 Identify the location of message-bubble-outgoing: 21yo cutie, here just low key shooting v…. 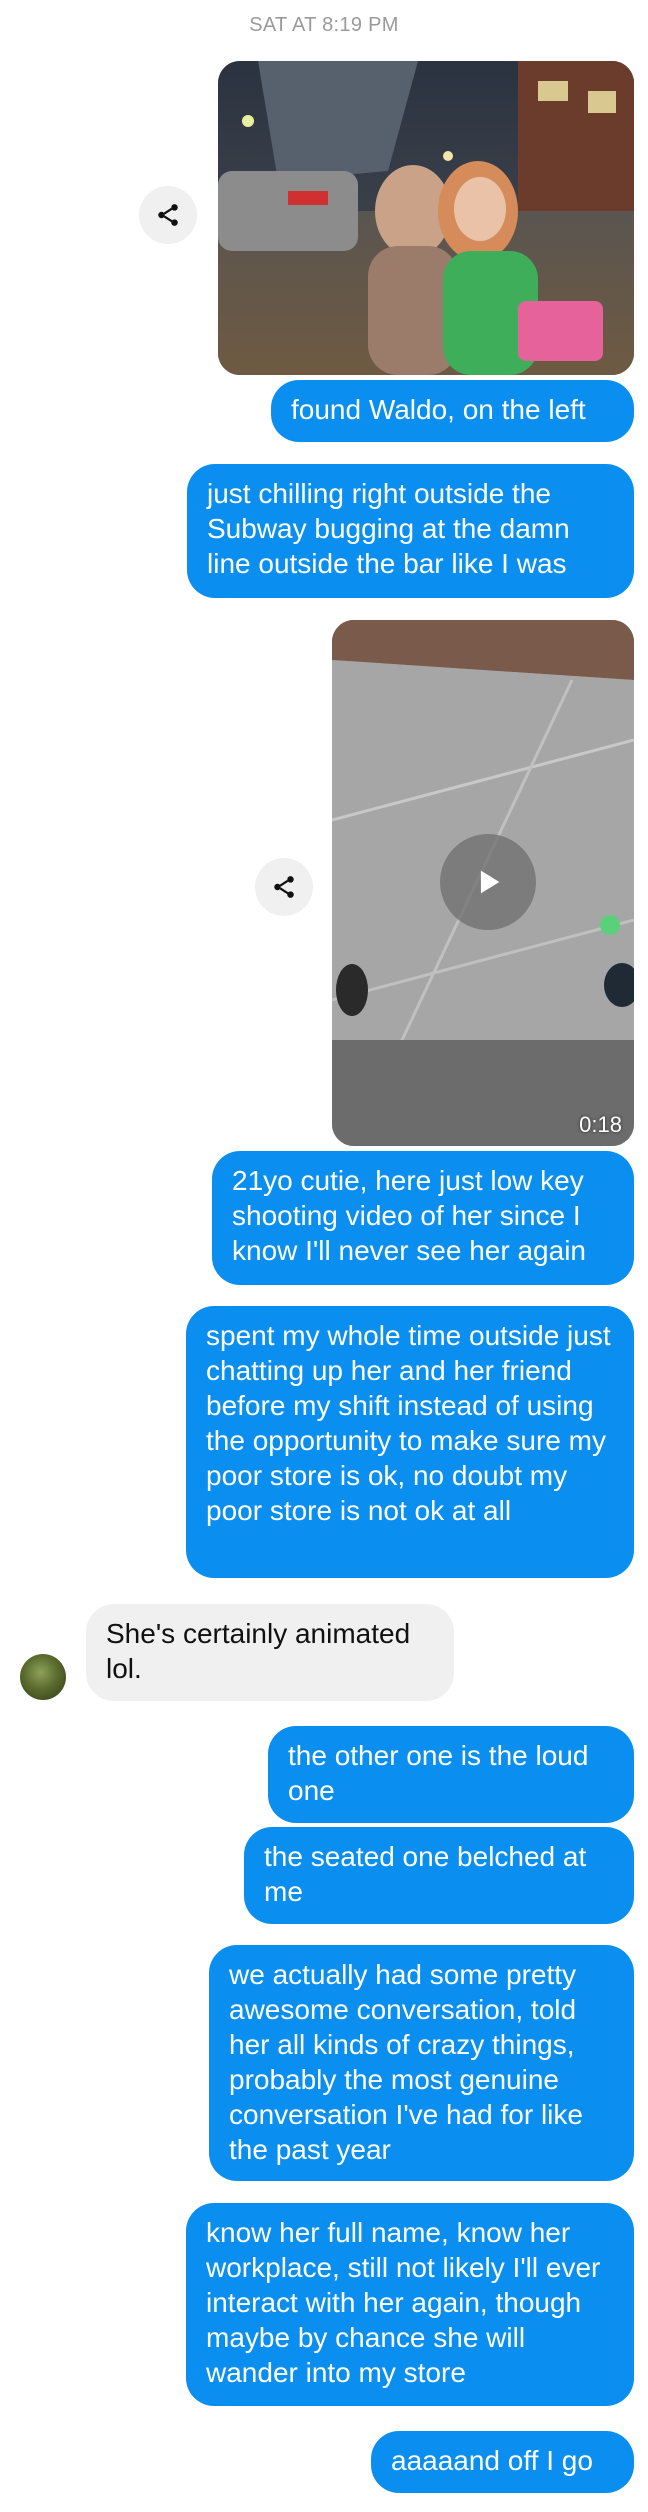
(423, 1218).